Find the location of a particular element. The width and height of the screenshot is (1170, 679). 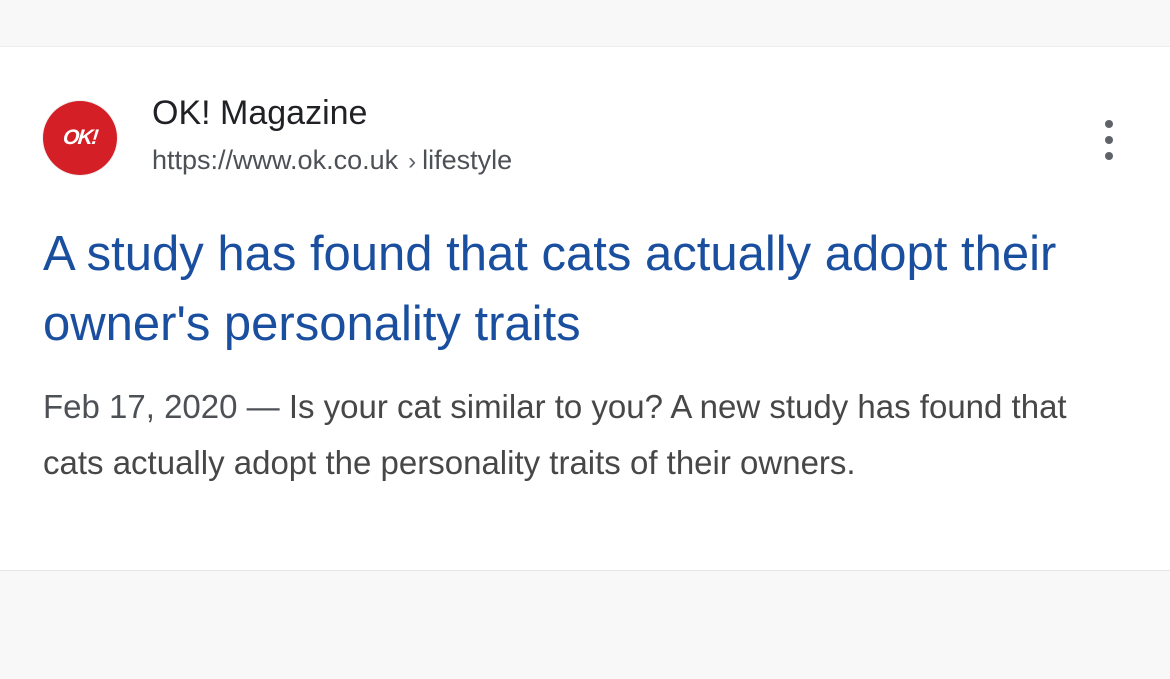

snippet-date: Feb 17, 2020 is located at coordinates (140, 406).